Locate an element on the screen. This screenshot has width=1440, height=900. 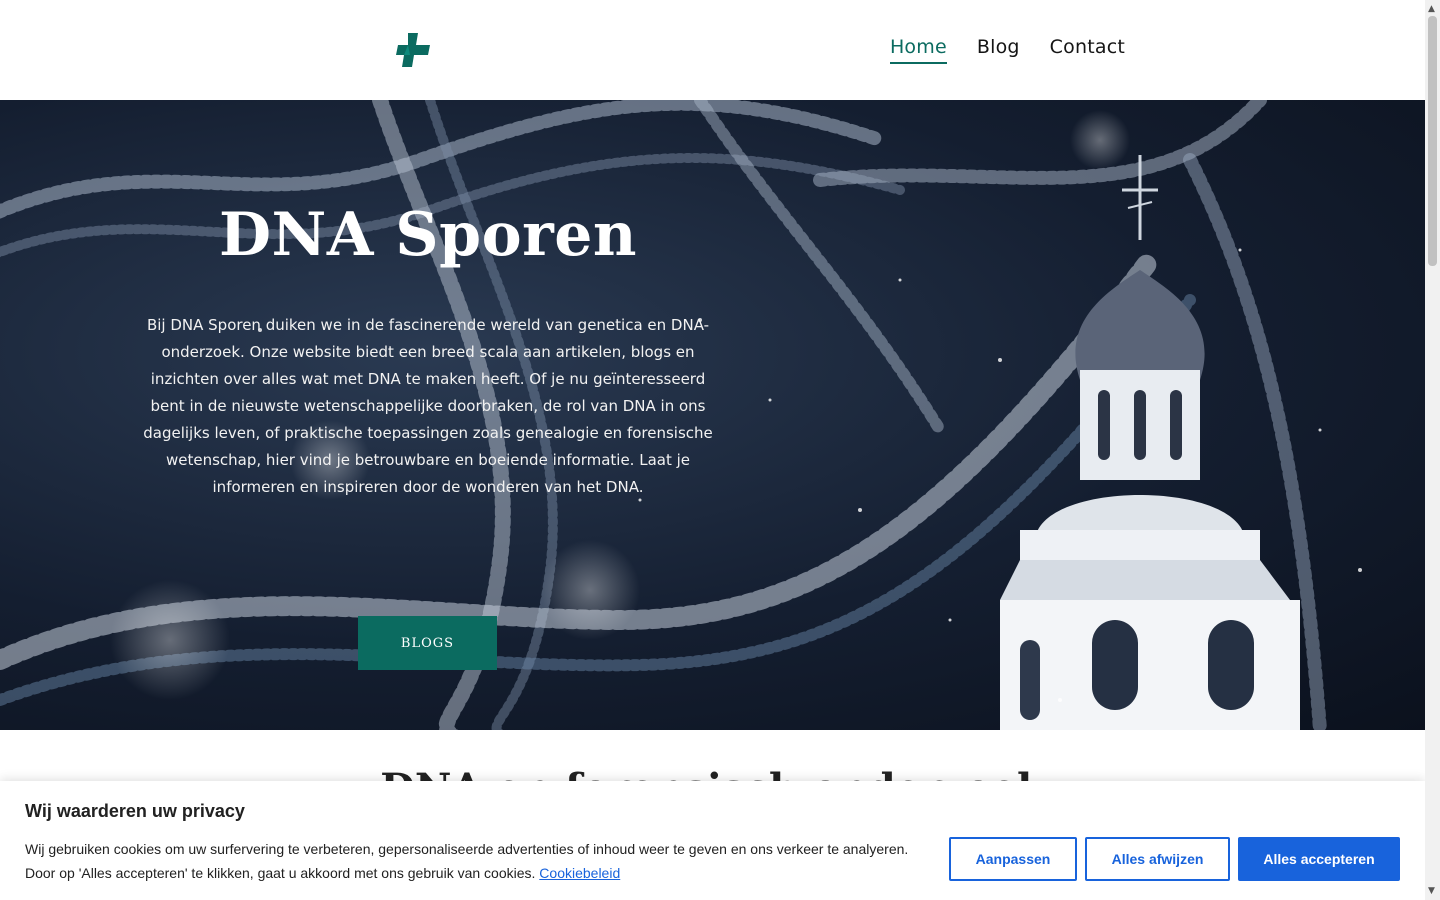
nav-contact-link: Contact is located at coordinates (1087, 50).